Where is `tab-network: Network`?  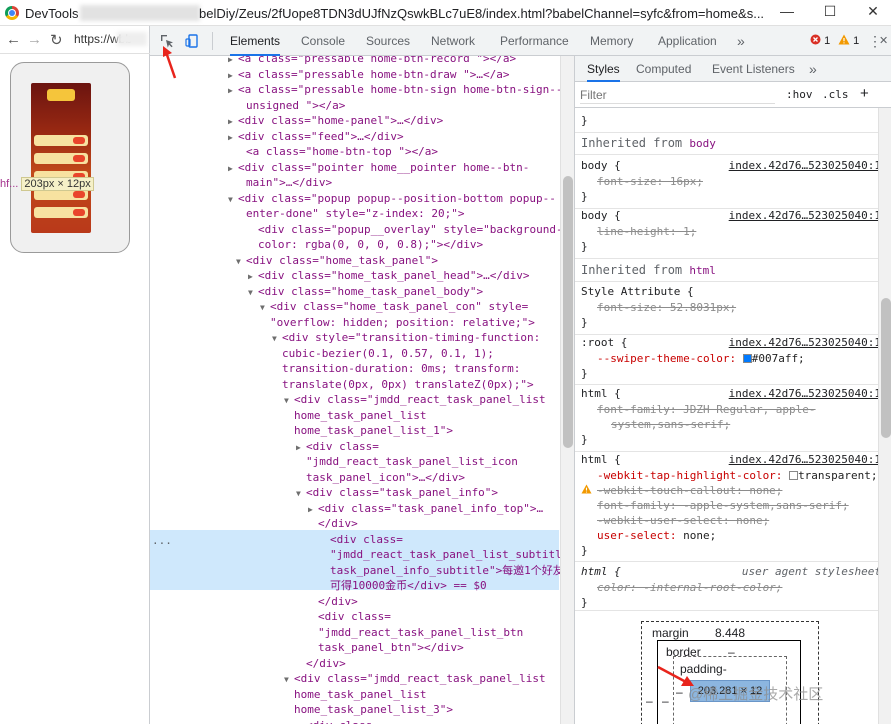 tab-network: Network is located at coordinates (453, 41).